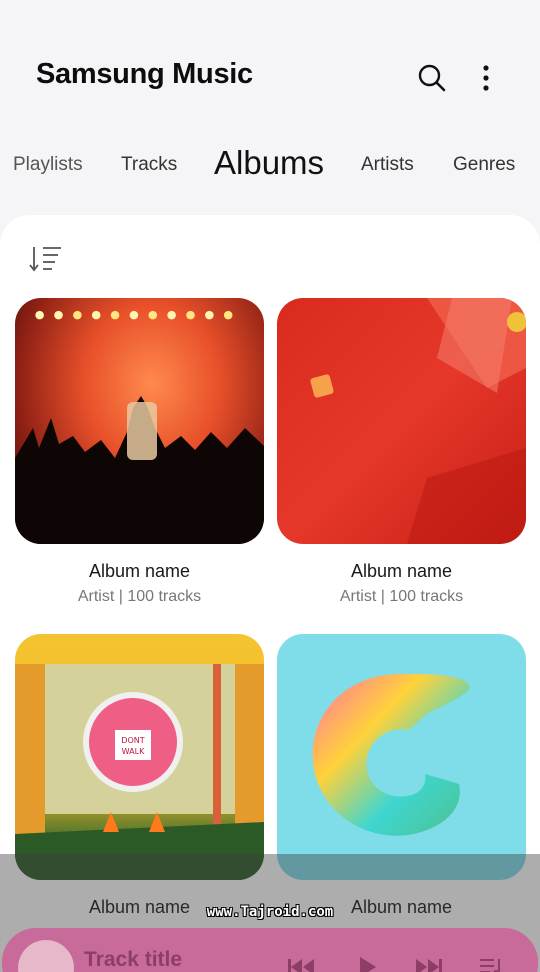  Describe the element at coordinates (133, 751) in the screenshot. I see `svg-text: WALK` at that location.